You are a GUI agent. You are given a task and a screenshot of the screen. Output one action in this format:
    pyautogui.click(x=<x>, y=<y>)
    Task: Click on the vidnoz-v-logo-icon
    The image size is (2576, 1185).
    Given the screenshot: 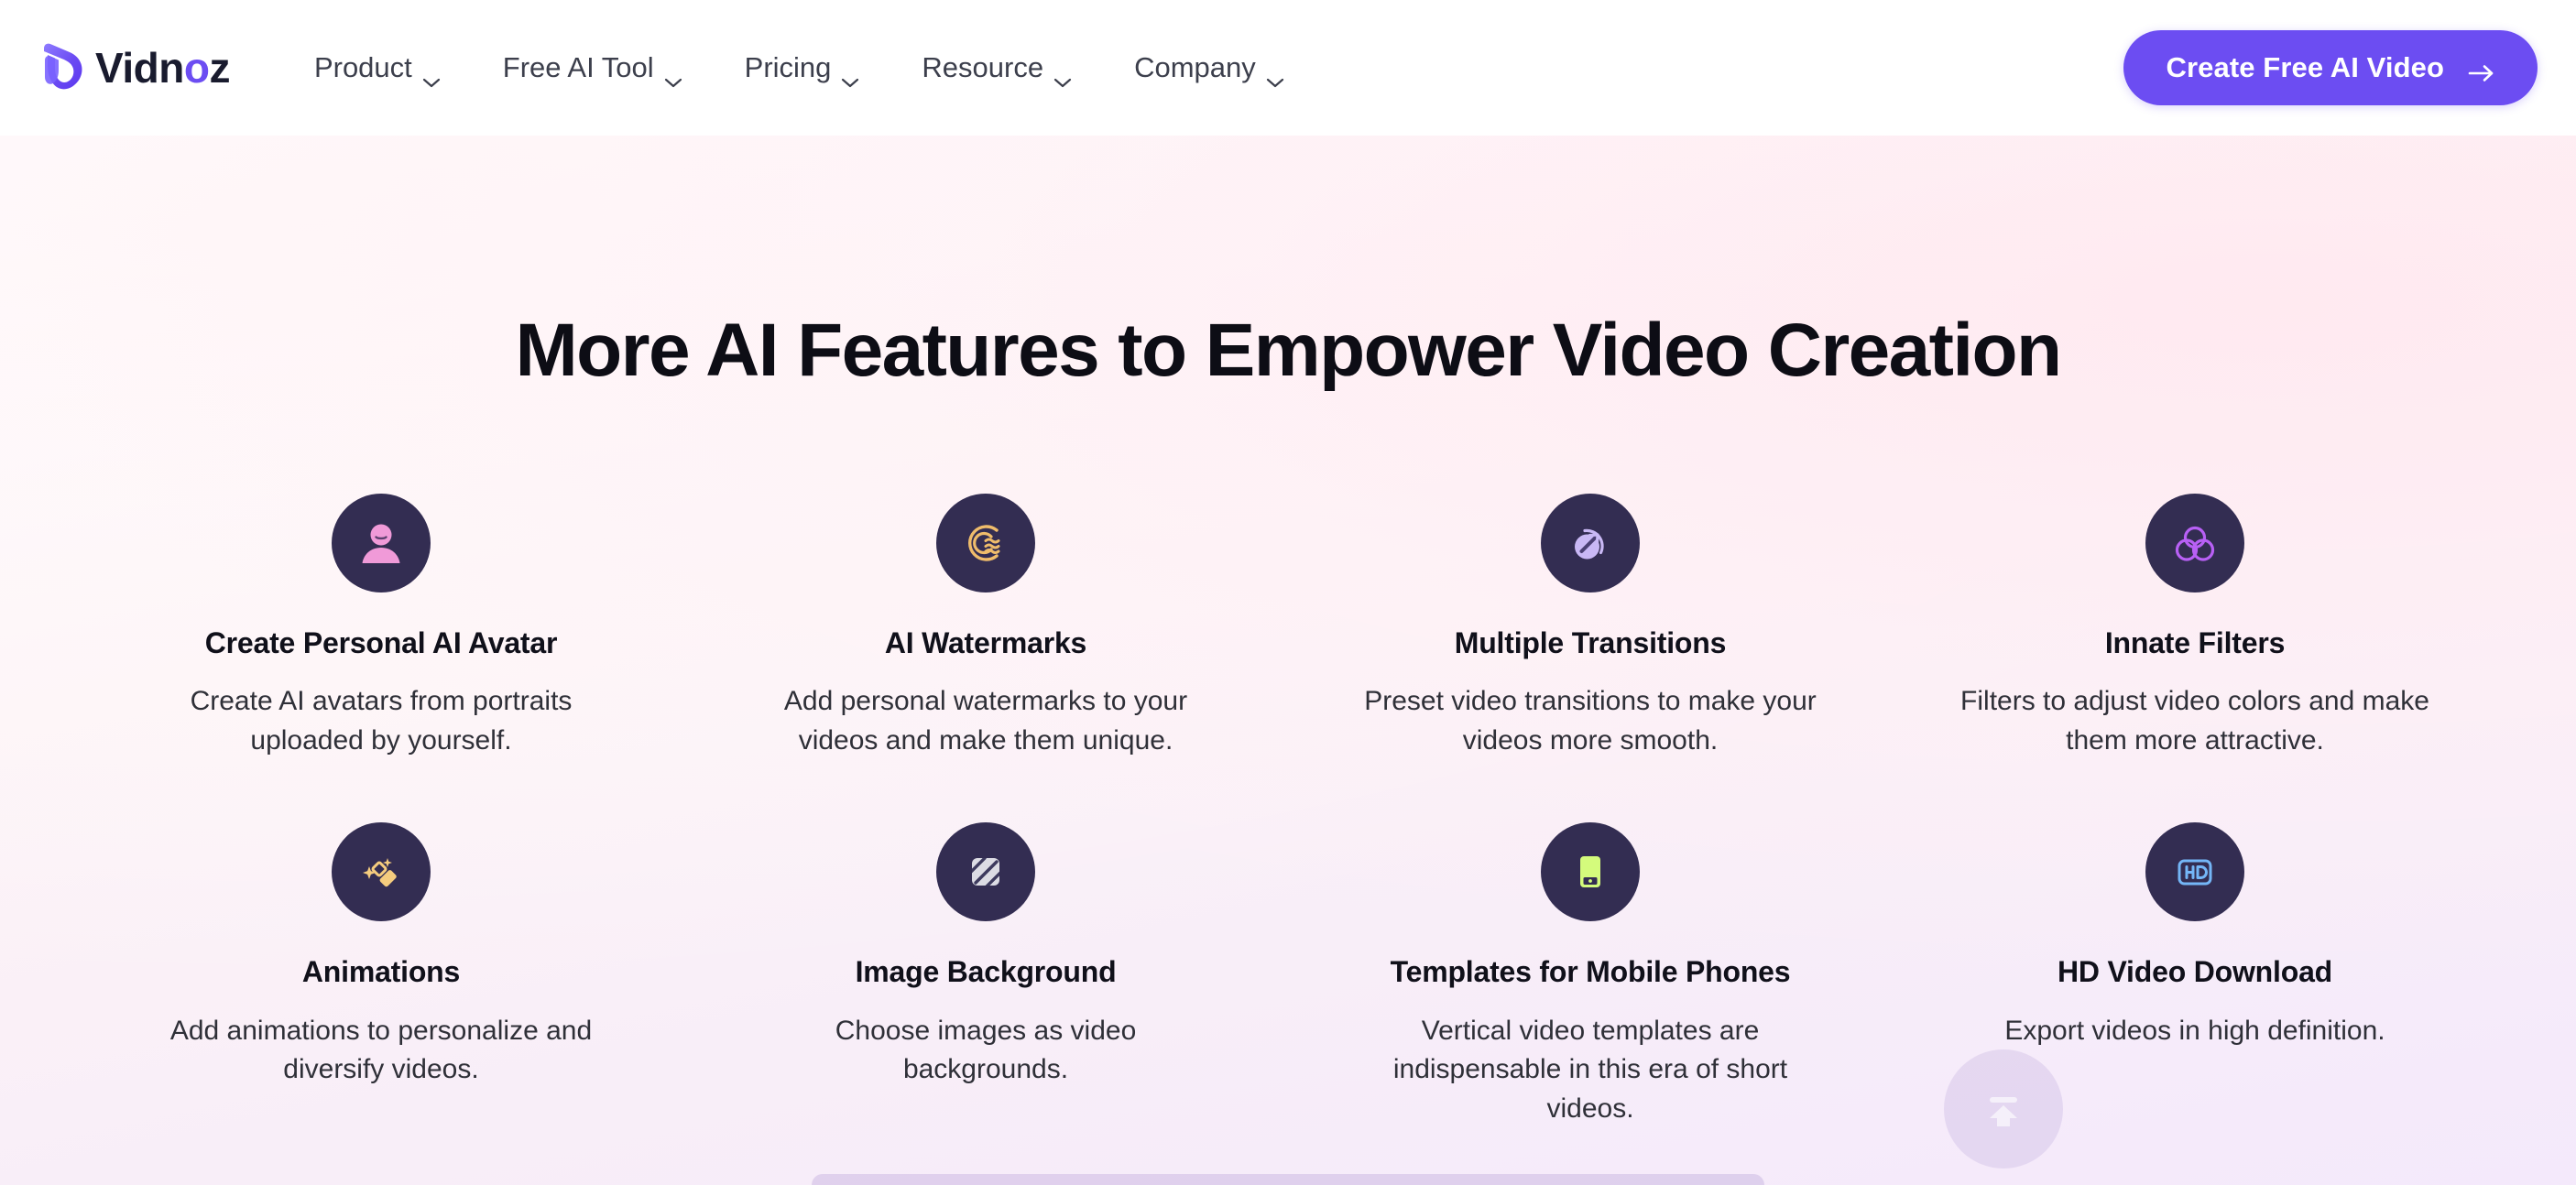 What is the action you would take?
    pyautogui.click(x=64, y=67)
    